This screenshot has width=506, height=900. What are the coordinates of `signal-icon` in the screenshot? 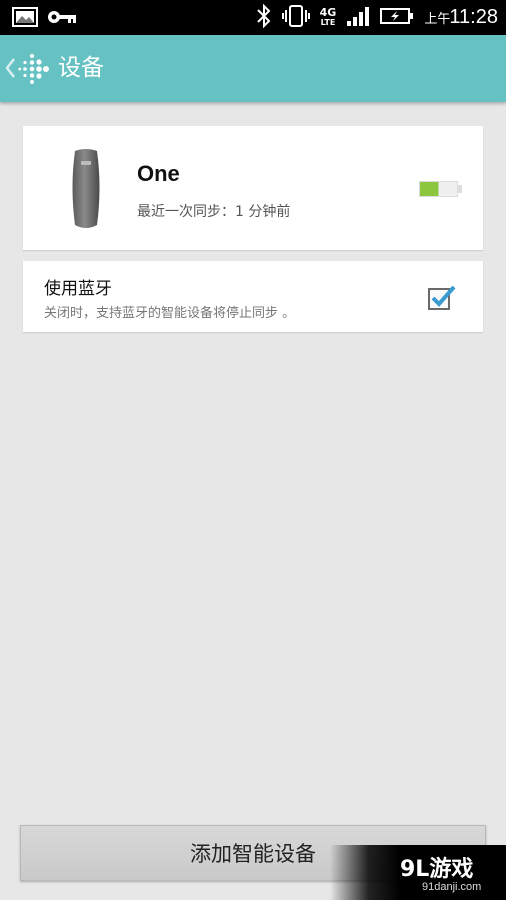 It's located at (358, 18).